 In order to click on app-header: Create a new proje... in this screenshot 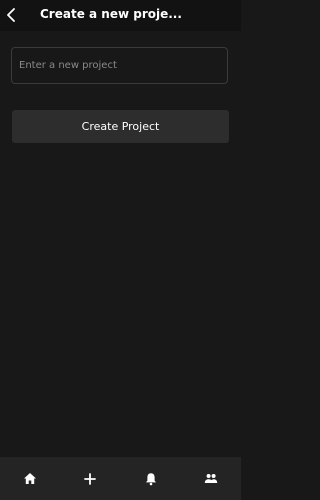, I will do `click(120, 15)`.